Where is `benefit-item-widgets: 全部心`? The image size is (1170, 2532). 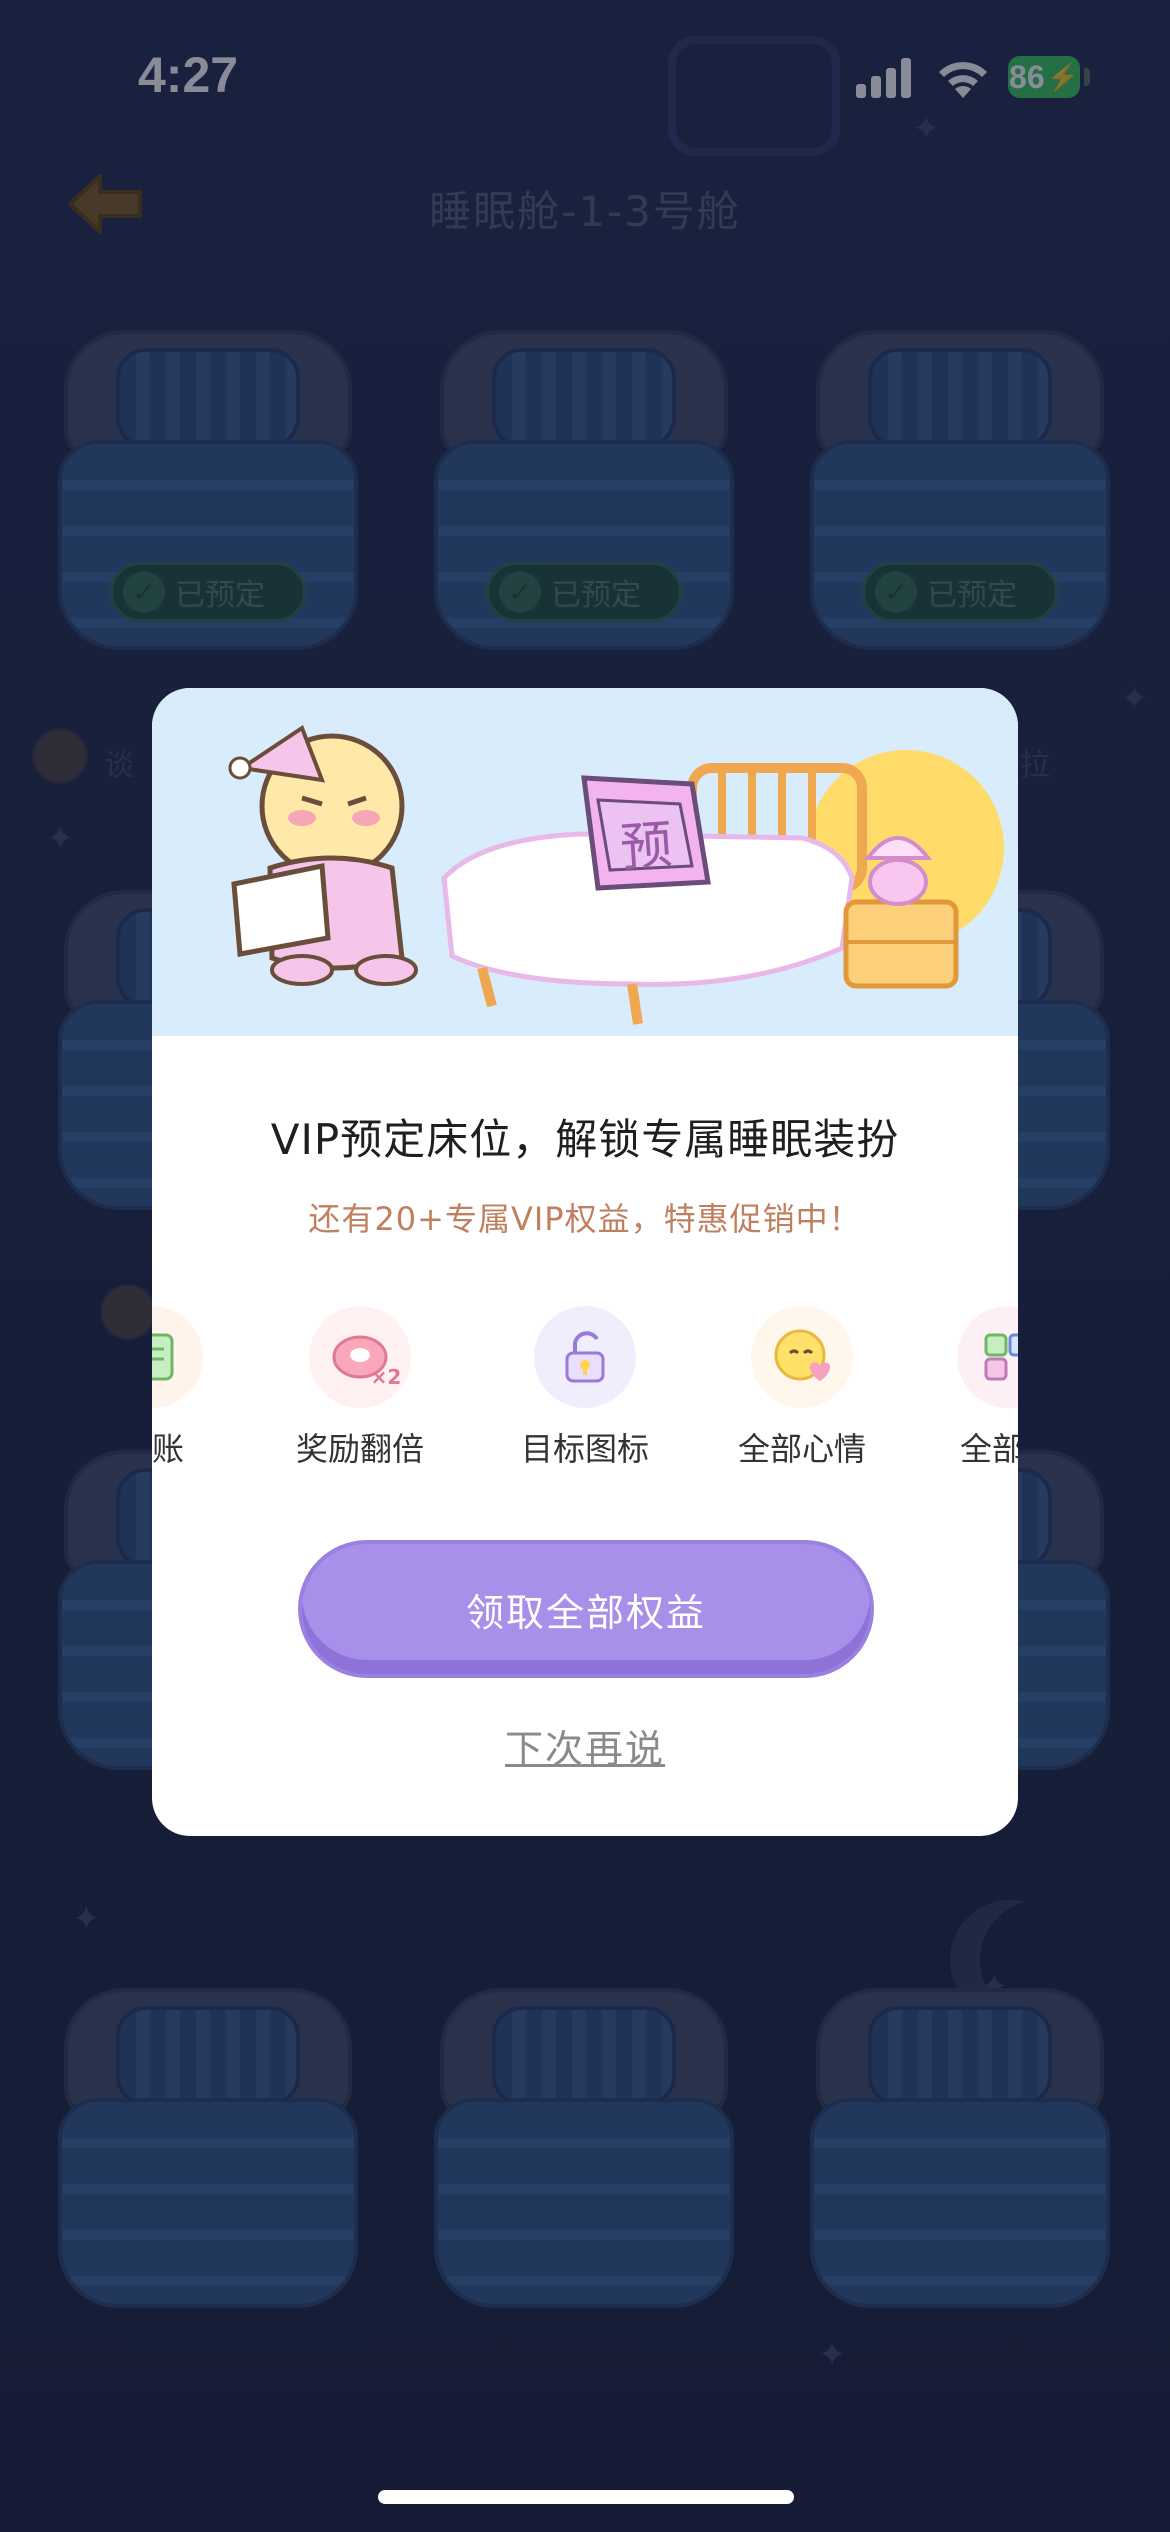 benefit-item-widgets: 全部心 is located at coordinates (963, 1396).